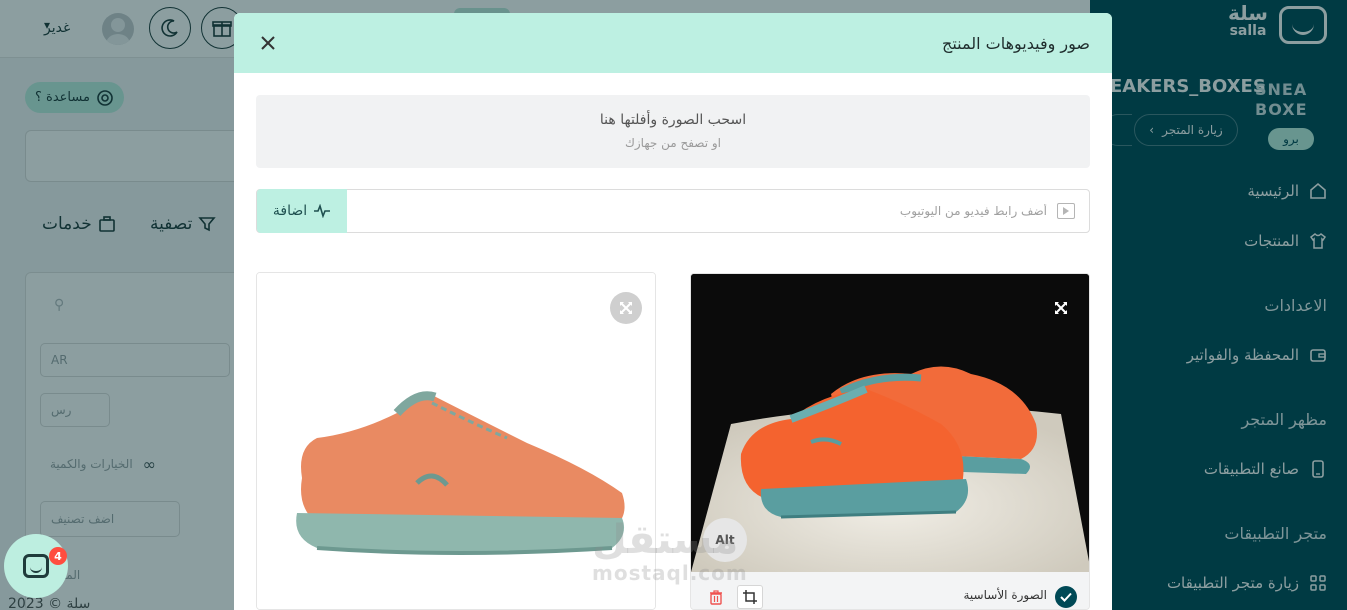  What do you see at coordinates (673, 131) in the screenshot?
I see `image-dropzone: اسحب الصورة وأفلتها هنا او تصفح من جهازك` at bounding box center [673, 131].